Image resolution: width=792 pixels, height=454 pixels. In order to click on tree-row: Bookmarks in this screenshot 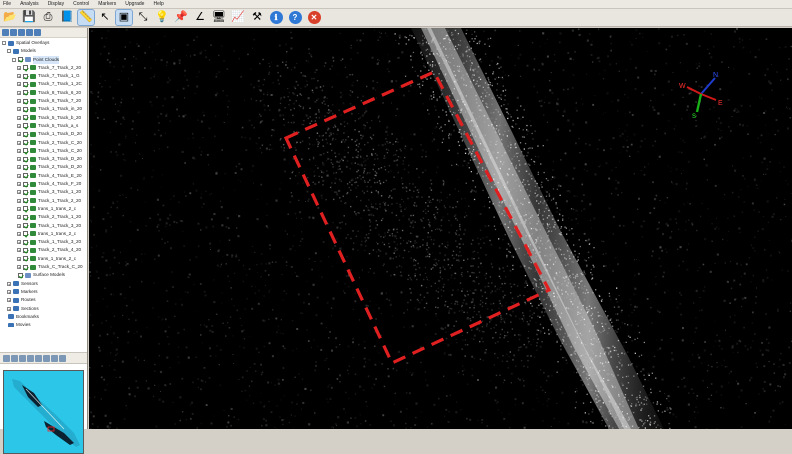, I will do `click(43, 317)`.